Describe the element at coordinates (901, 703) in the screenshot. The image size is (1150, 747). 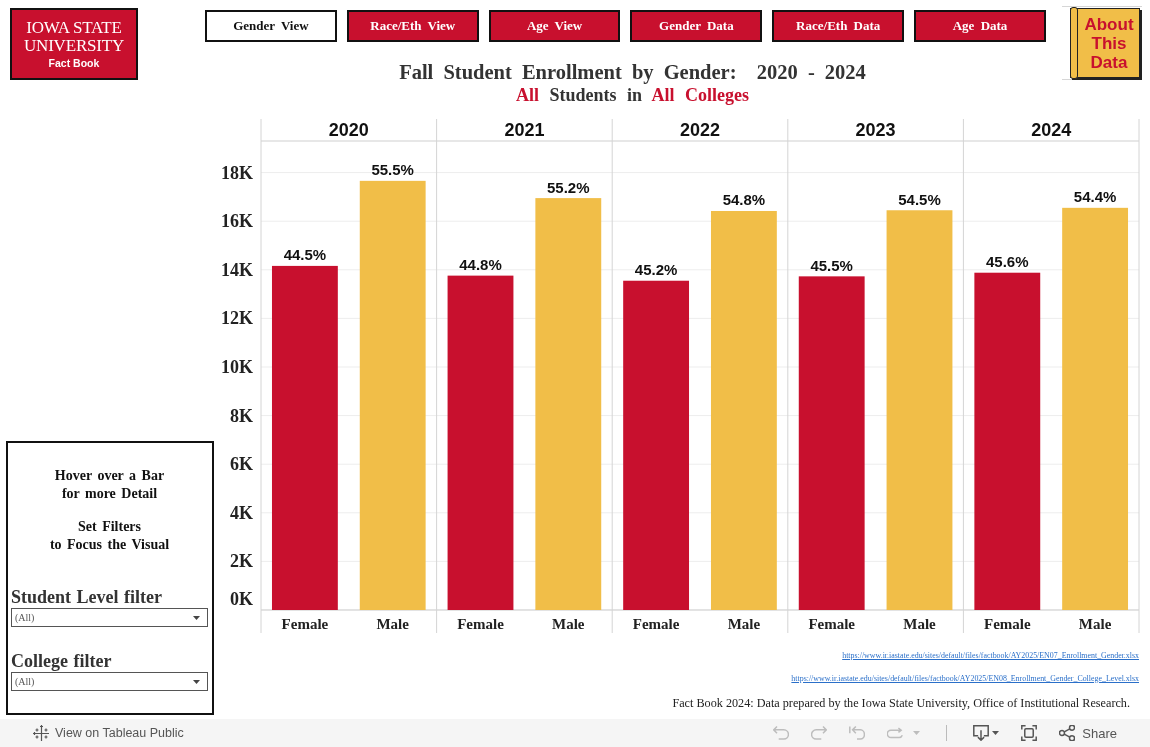
I see `footnote: Fact Book 2024: Data prepared by the Iowa State University, Office of Institutional Research.` at that location.